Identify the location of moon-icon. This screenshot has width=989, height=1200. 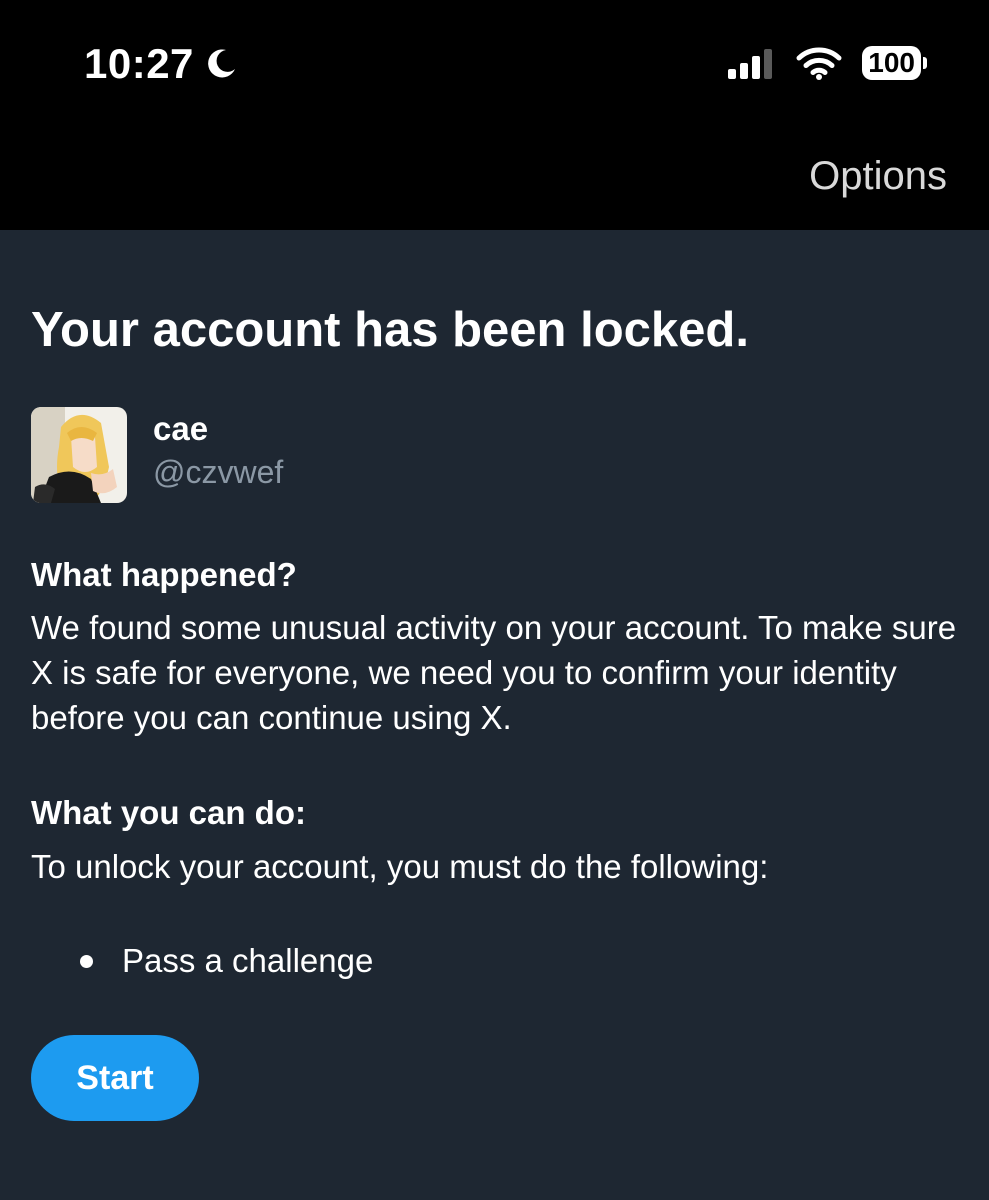
(221, 63).